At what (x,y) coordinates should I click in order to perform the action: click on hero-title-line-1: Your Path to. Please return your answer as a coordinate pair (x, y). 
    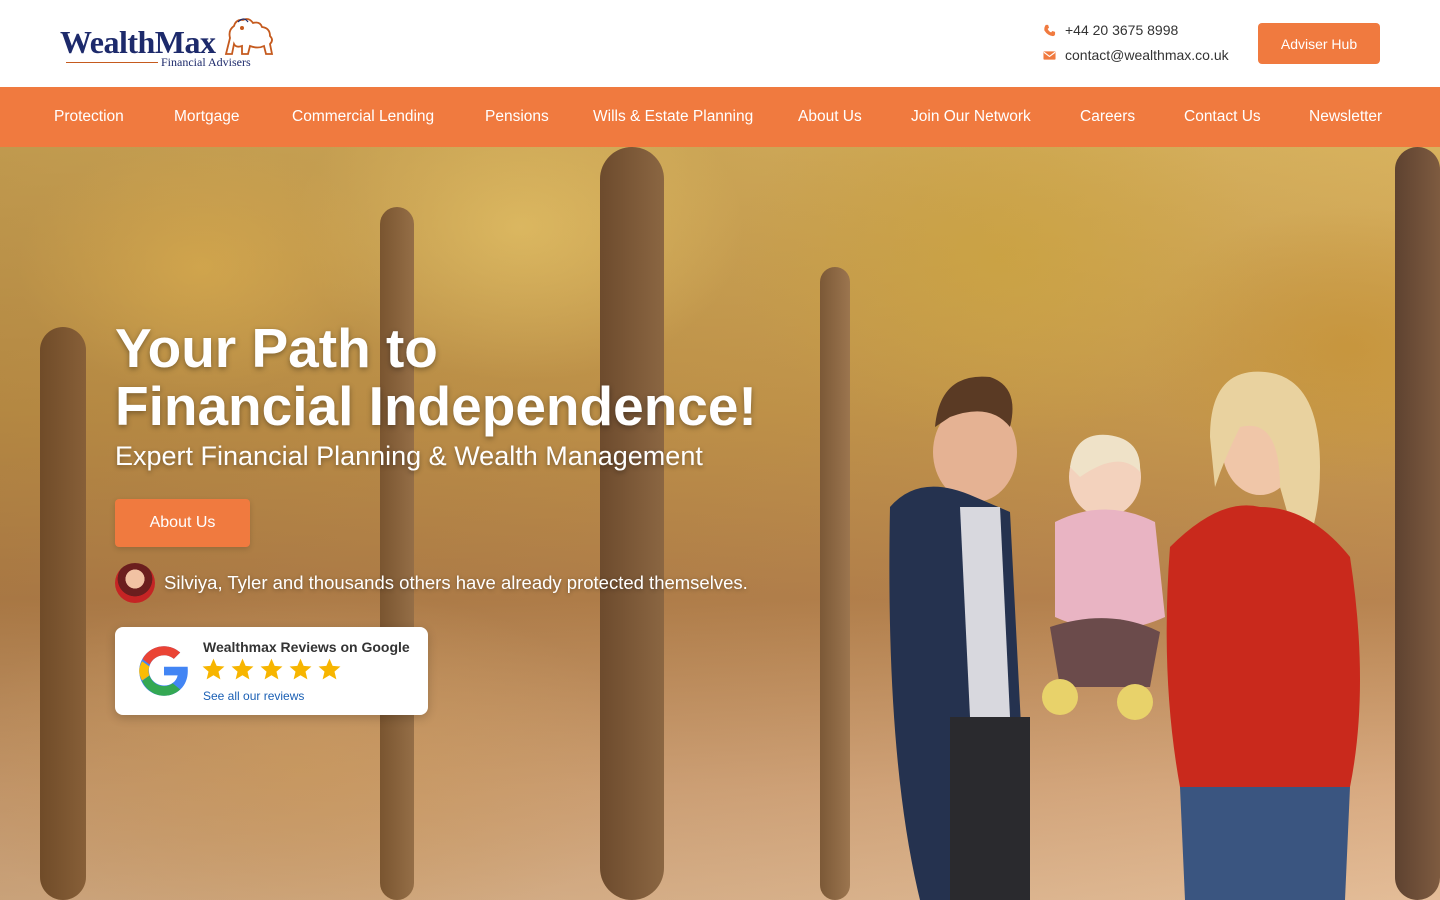
    Looking at the image, I should click on (276, 348).